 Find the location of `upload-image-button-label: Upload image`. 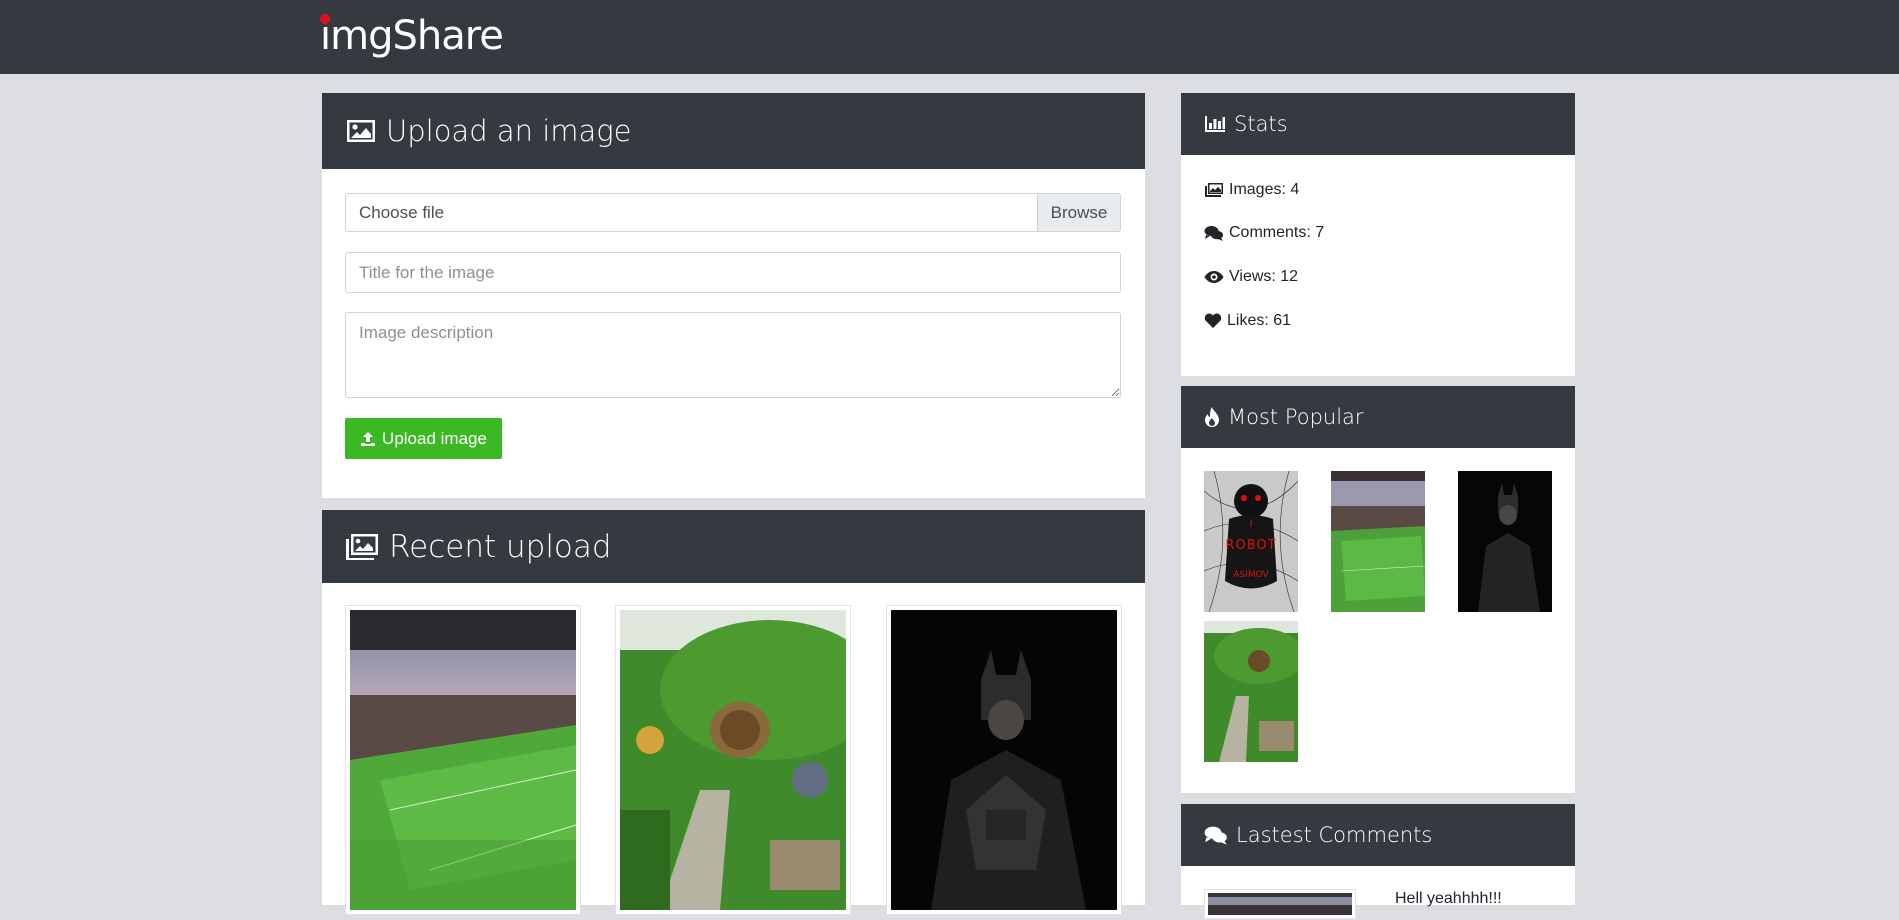

upload-image-button-label: Upload image is located at coordinates (434, 438).